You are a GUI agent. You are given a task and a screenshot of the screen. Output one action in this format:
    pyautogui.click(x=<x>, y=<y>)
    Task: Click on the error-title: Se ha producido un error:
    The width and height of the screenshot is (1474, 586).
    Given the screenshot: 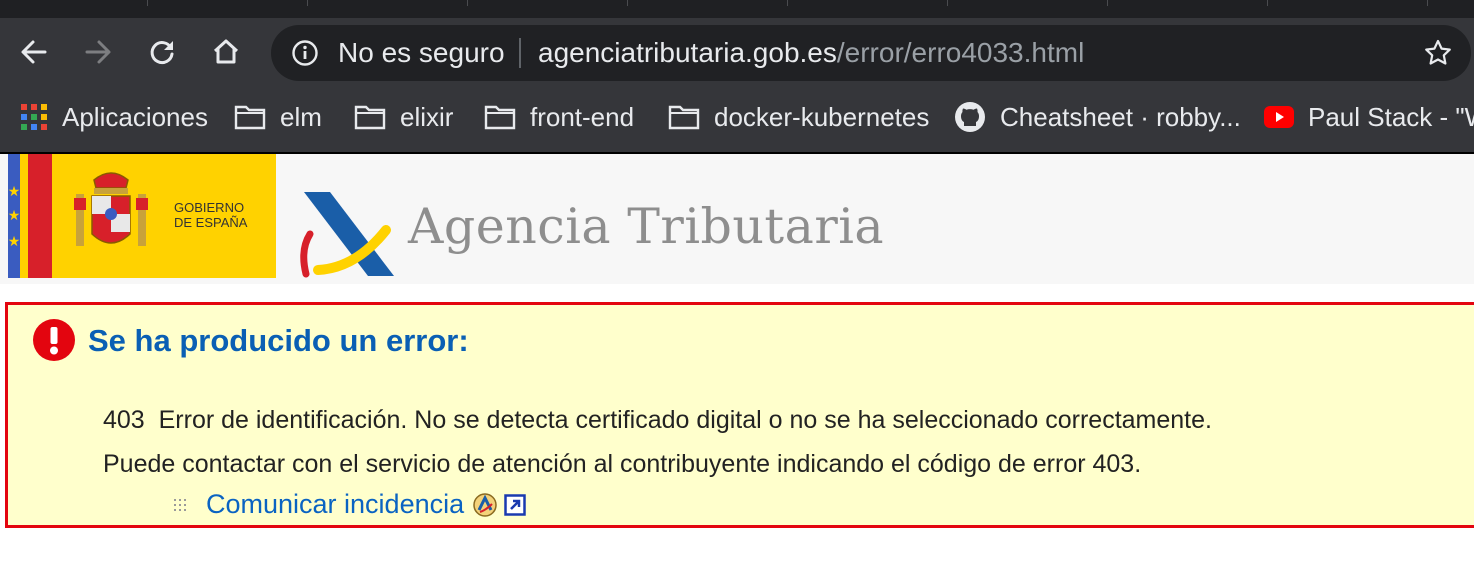 What is the action you would take?
    pyautogui.click(x=278, y=340)
    